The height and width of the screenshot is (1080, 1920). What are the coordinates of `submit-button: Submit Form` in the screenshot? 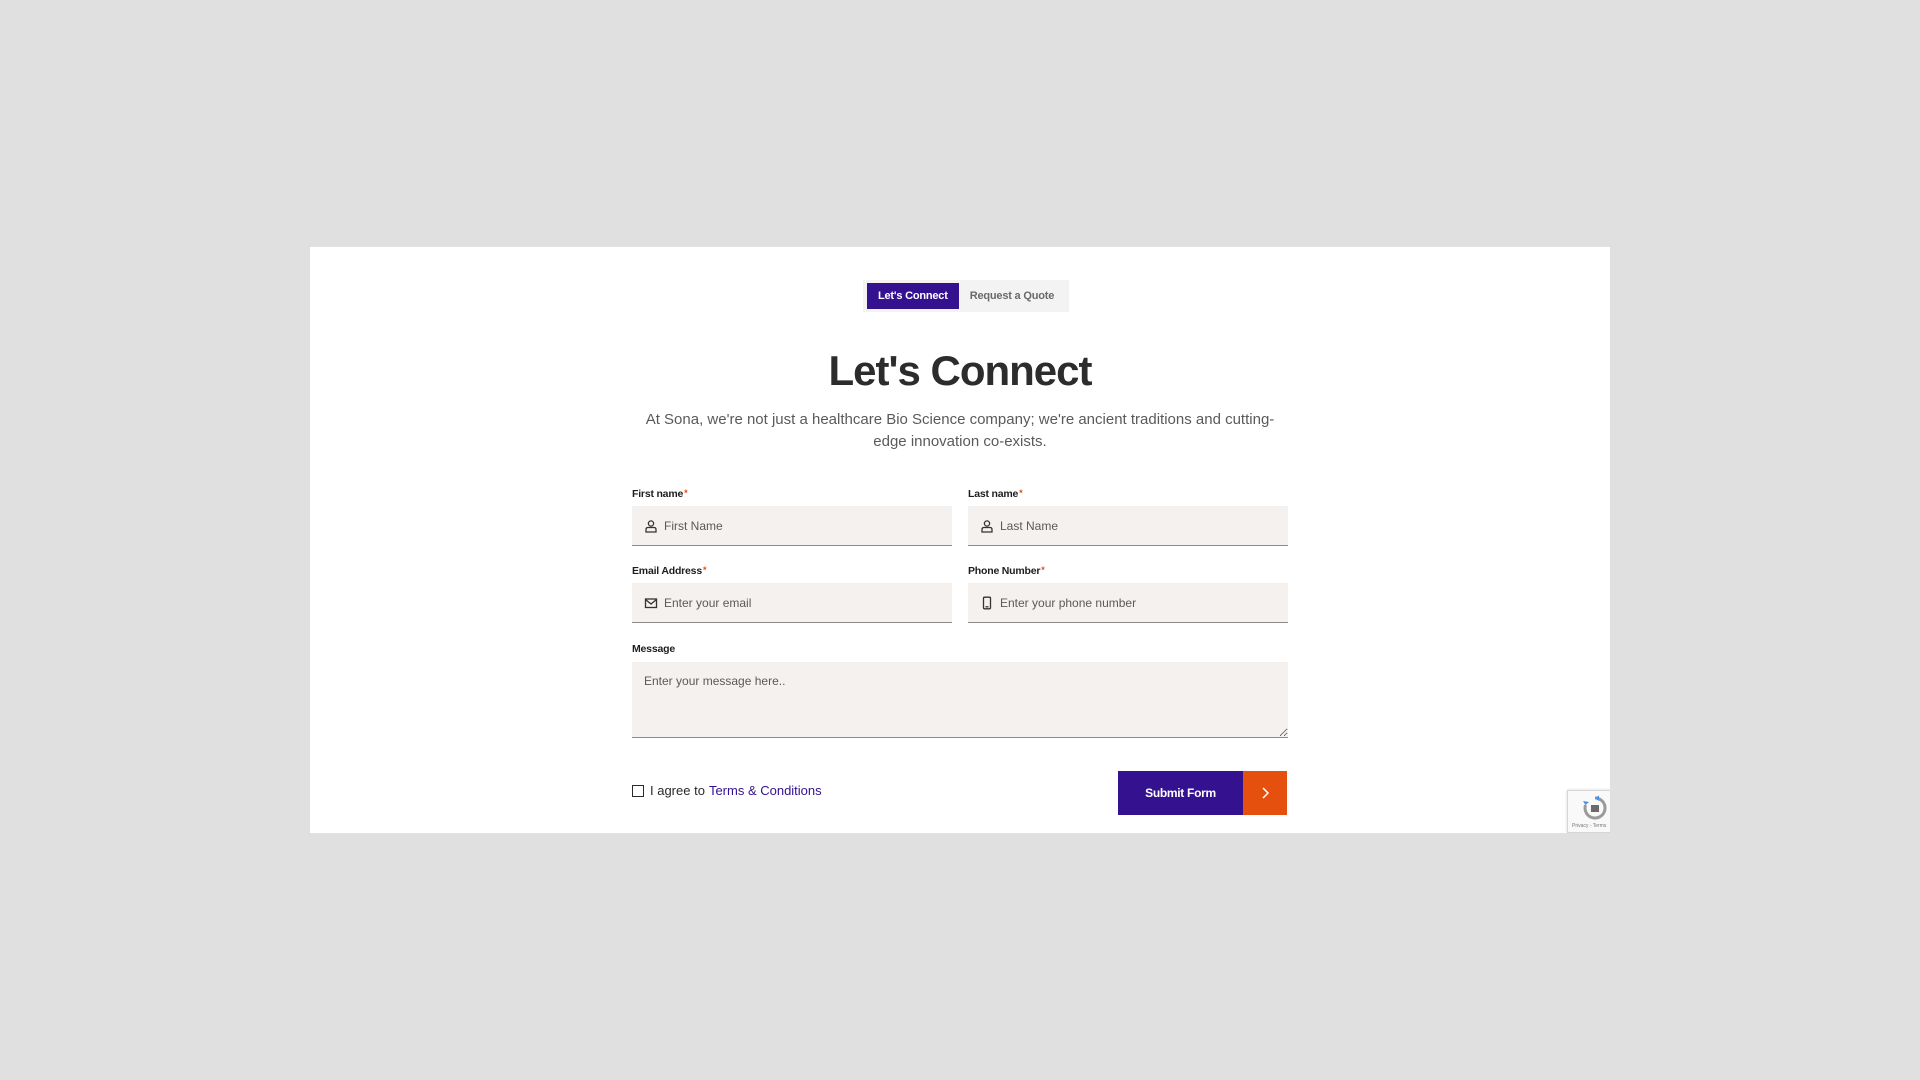 It's located at (1202, 793).